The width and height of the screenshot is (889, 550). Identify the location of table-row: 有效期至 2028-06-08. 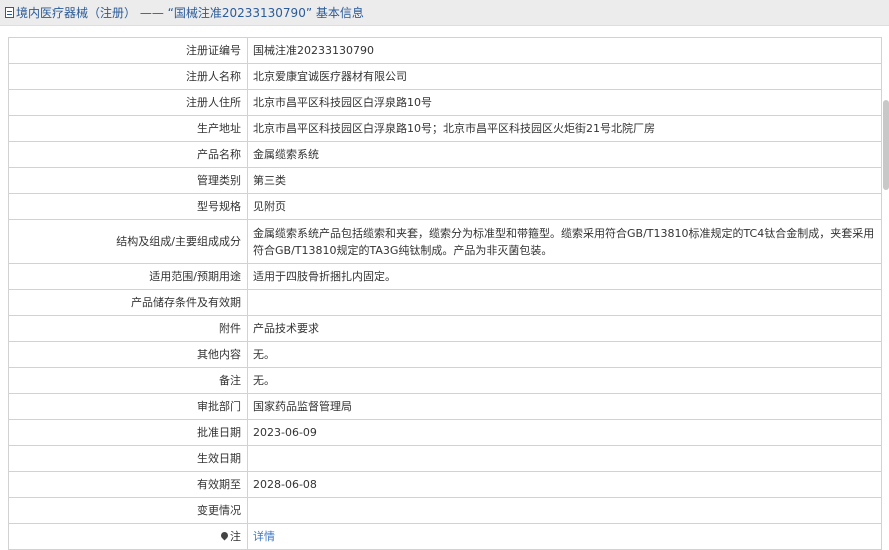
(445, 484).